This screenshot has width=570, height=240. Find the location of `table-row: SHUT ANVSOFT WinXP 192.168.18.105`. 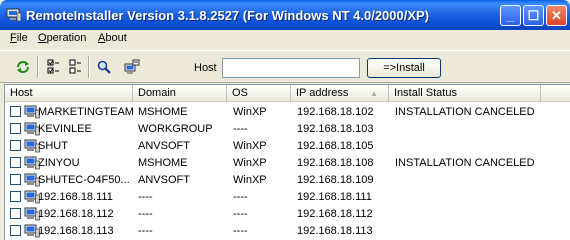

table-row: SHUT ANVSOFT WinXP 192.168.18.105 is located at coordinates (287, 146).